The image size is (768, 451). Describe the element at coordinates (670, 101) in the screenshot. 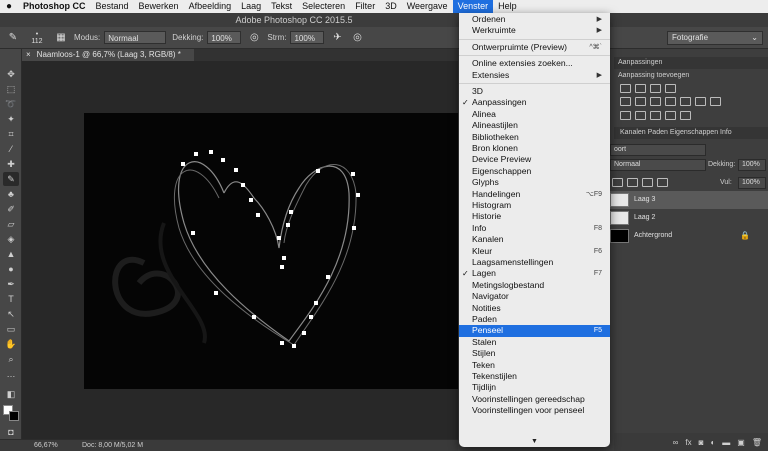

I see `black-white-icon` at that location.